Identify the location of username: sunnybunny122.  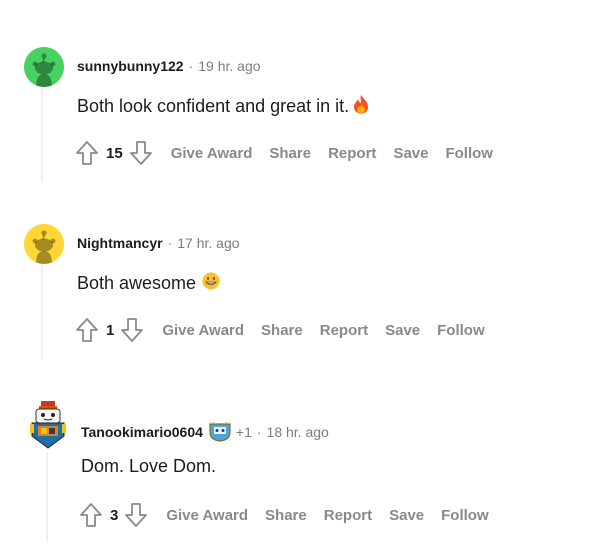
(130, 66).